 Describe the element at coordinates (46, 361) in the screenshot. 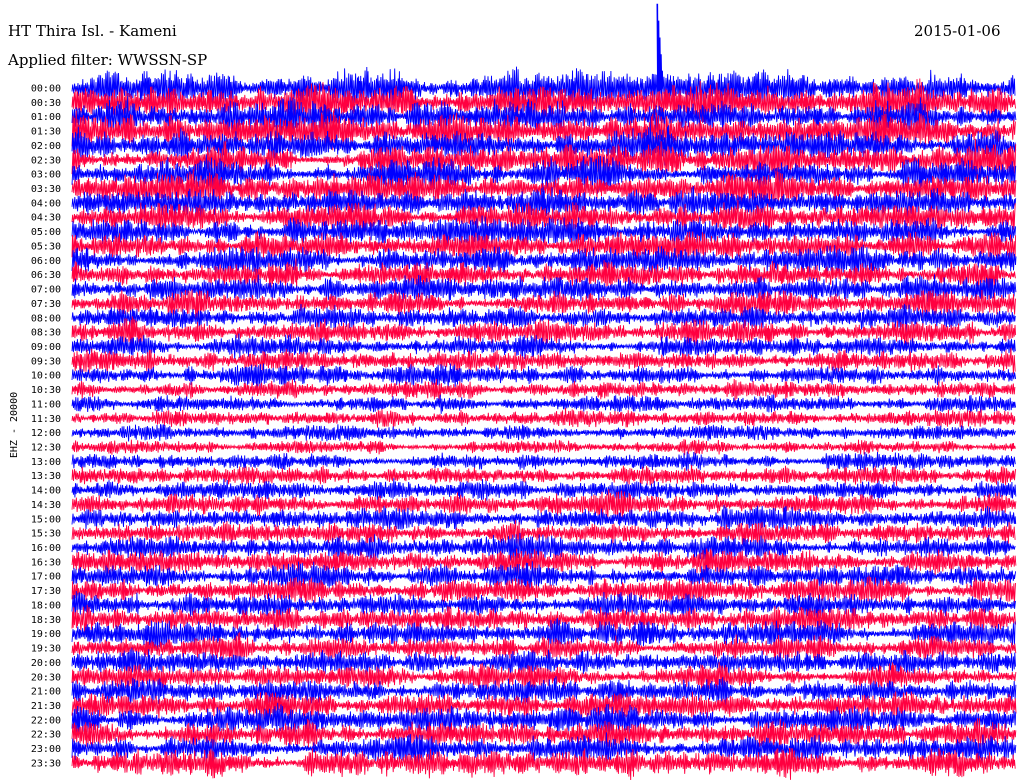

I see `row-time-label: 09:30` at that location.